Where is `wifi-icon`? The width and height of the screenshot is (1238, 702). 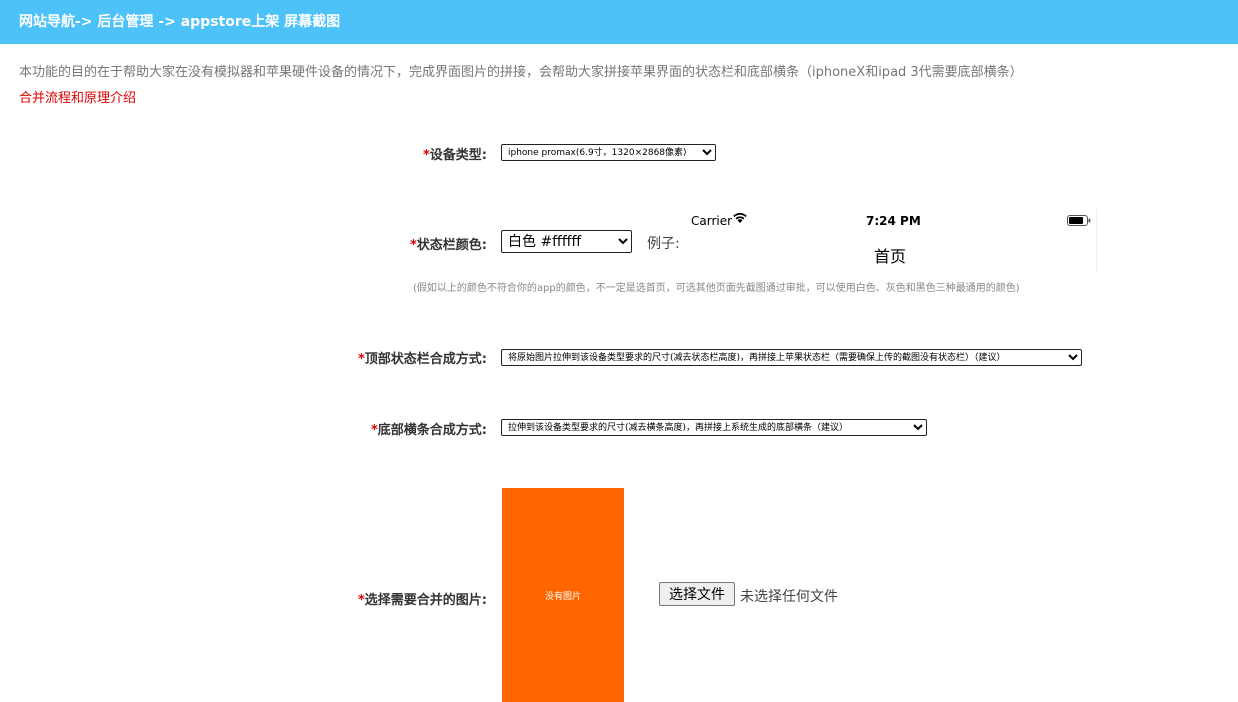 wifi-icon is located at coordinates (740, 218).